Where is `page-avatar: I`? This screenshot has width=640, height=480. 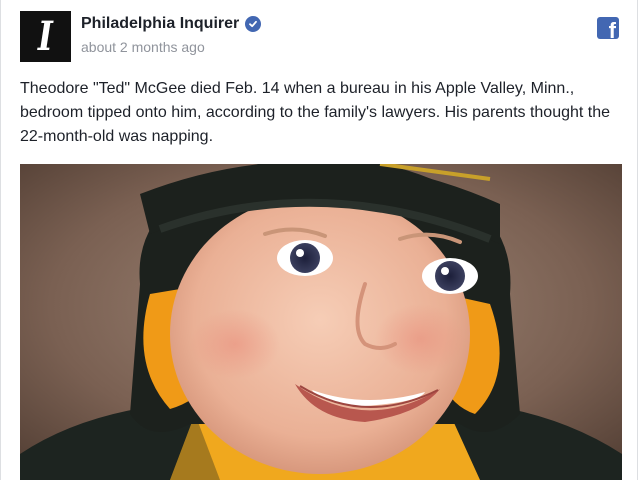 page-avatar: I is located at coordinates (45, 36).